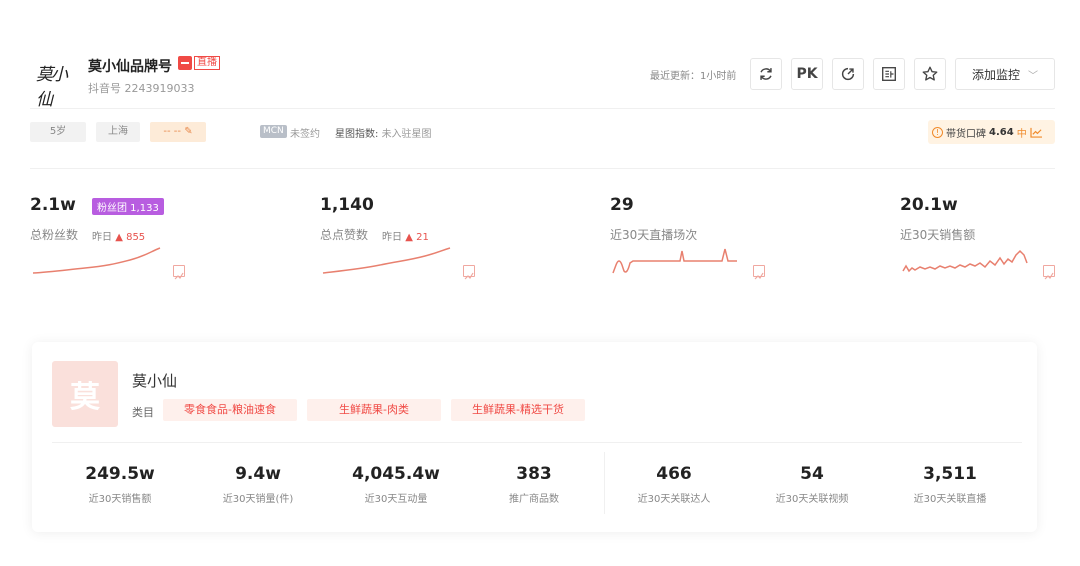  I want to click on add-monitor-label: 添加监控, so click(995, 74).